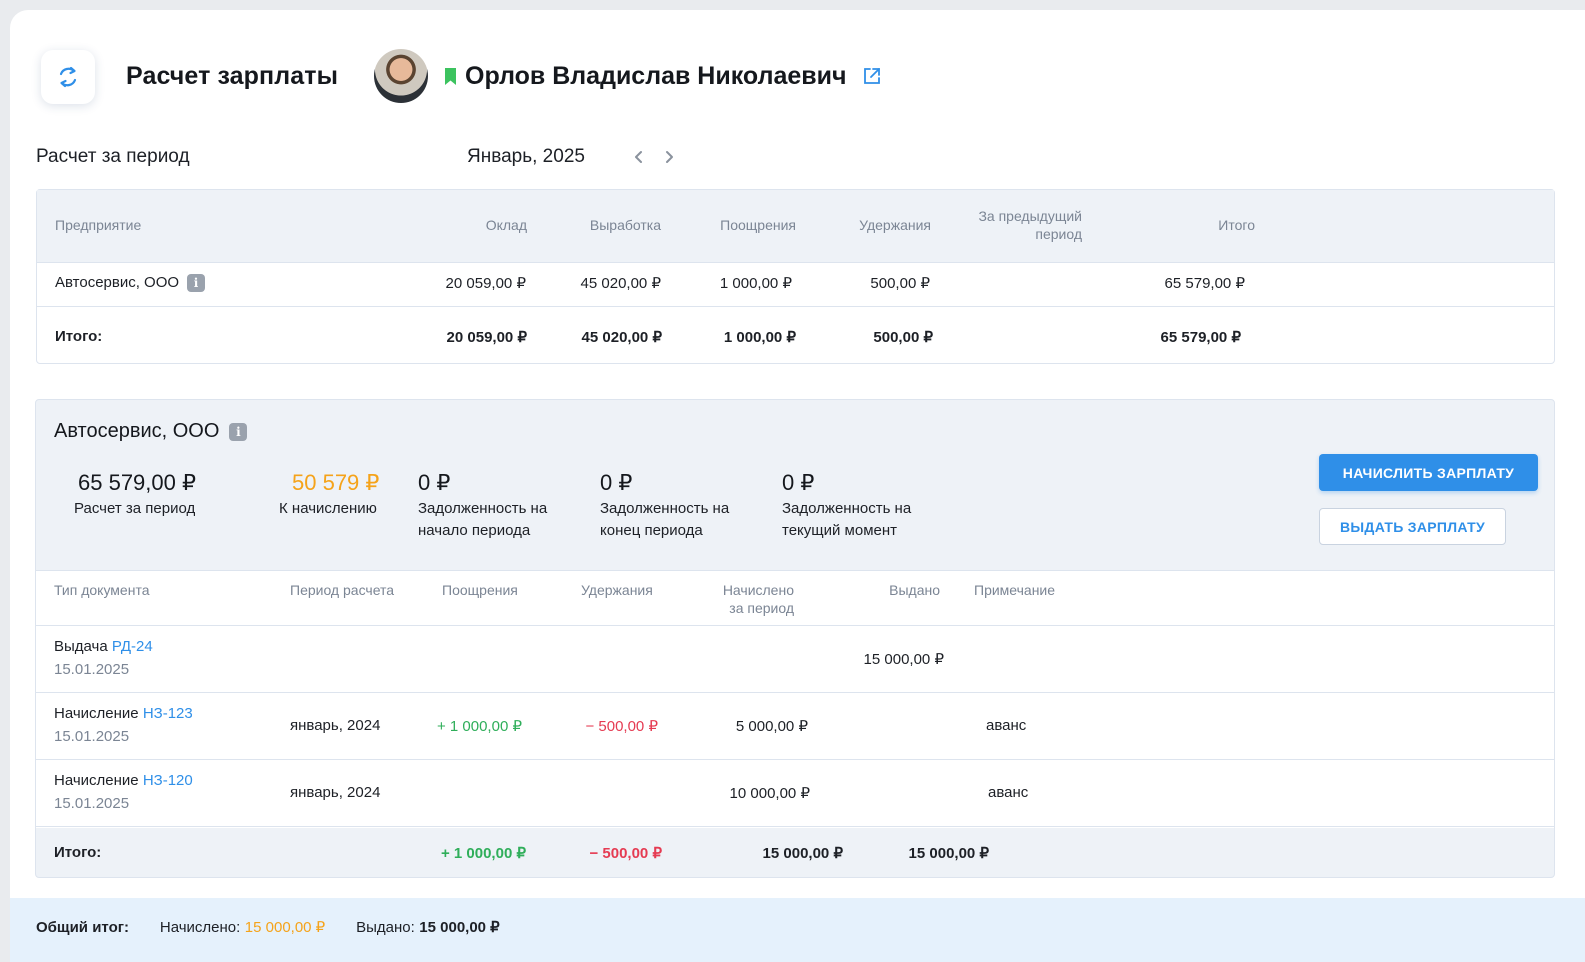 This screenshot has height=962, width=1585. Describe the element at coordinates (900, 283) in the screenshot. I see `cell-deductions: 500,00 ₽` at that location.